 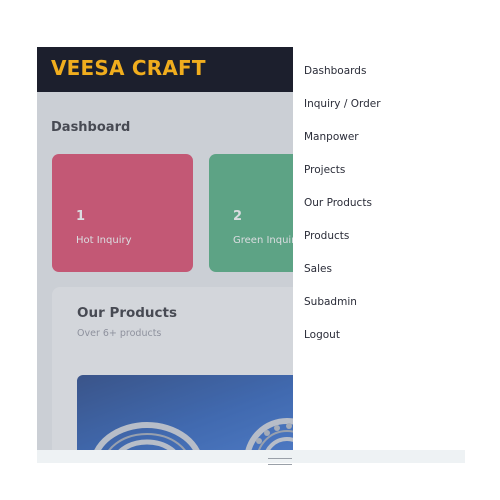 I want to click on green-inquiry-card: 2 Green Inquiry, so click(x=251, y=213).